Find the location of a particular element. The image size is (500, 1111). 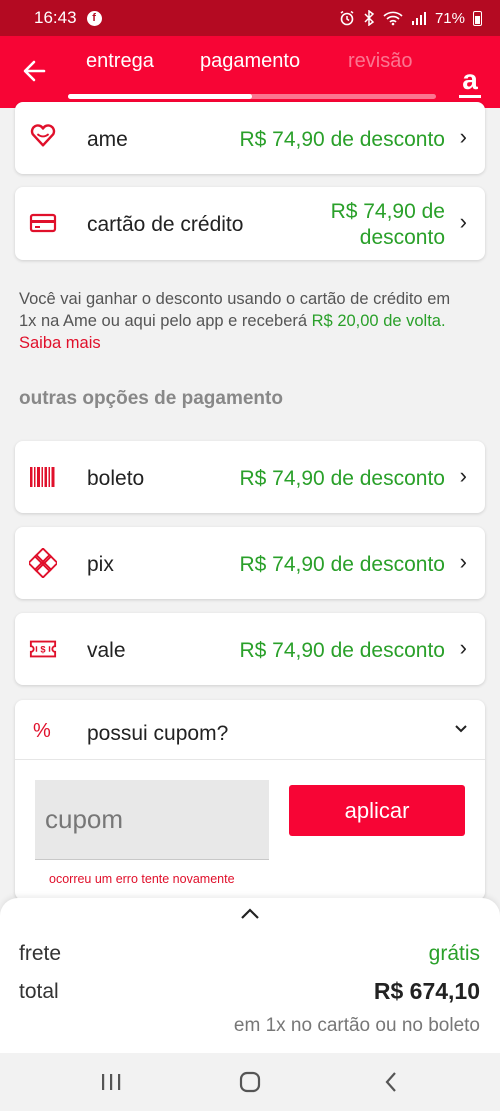

payment-option-credit-card: cartão de crédito R$ 74,90 de desconto › is located at coordinates (250, 223).